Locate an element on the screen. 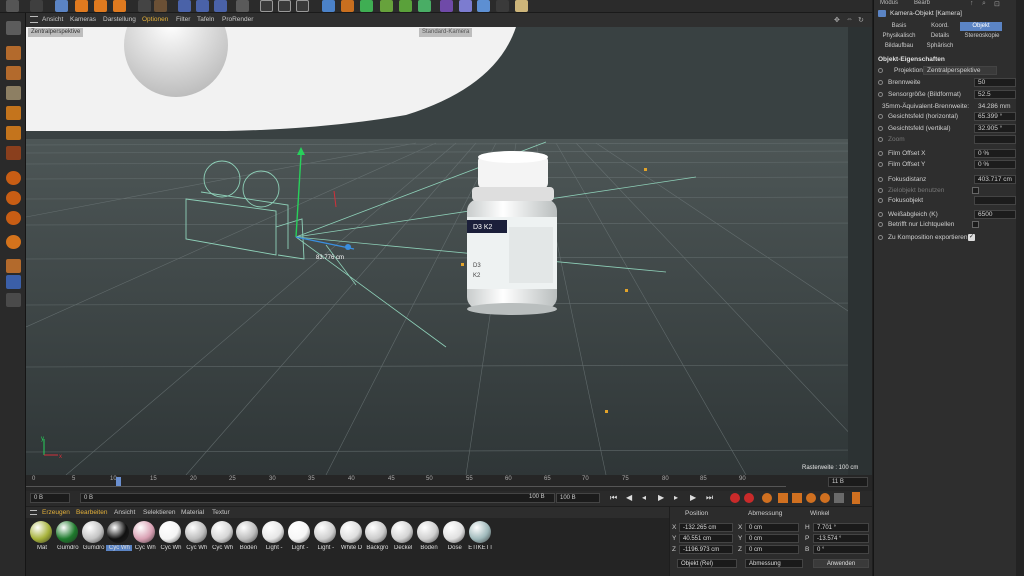  snap-settings-icon is located at coordinates (13, 198).